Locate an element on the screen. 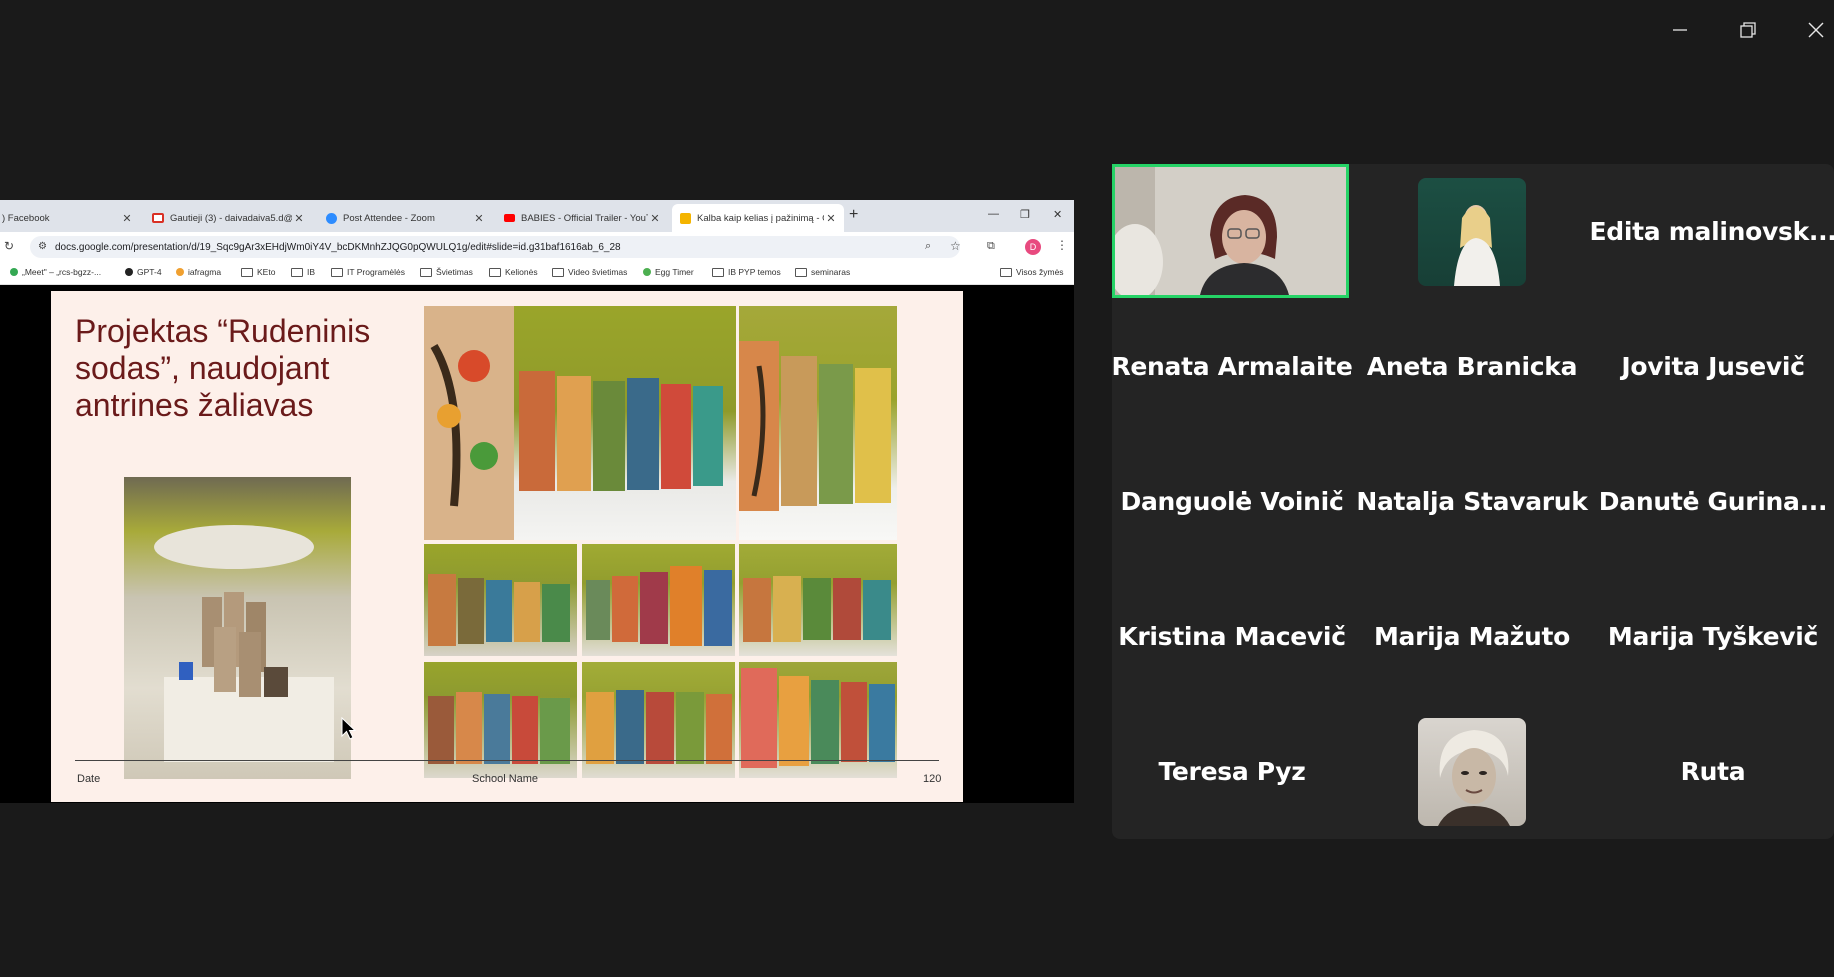 This screenshot has height=977, width=1834. browser-minimize-icon: — is located at coordinates (993, 214).